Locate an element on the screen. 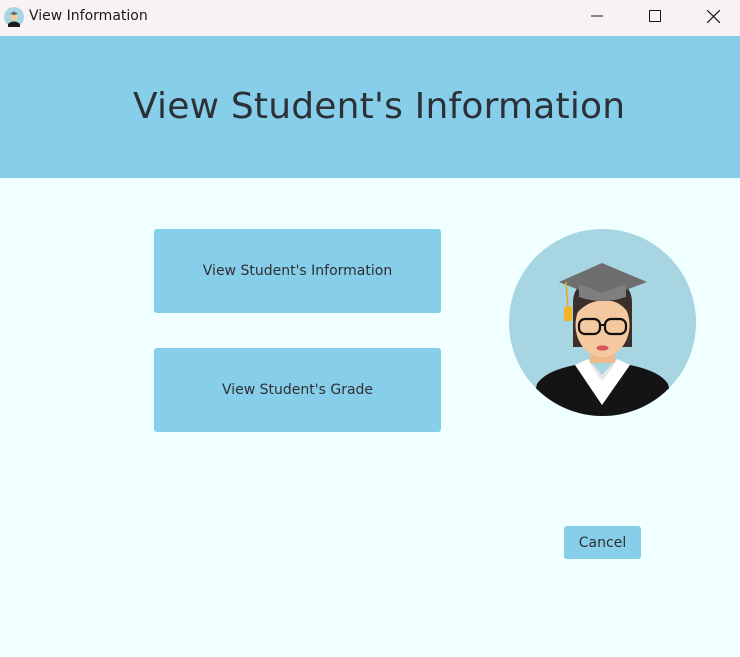  minimize-button is located at coordinates (597, 16).